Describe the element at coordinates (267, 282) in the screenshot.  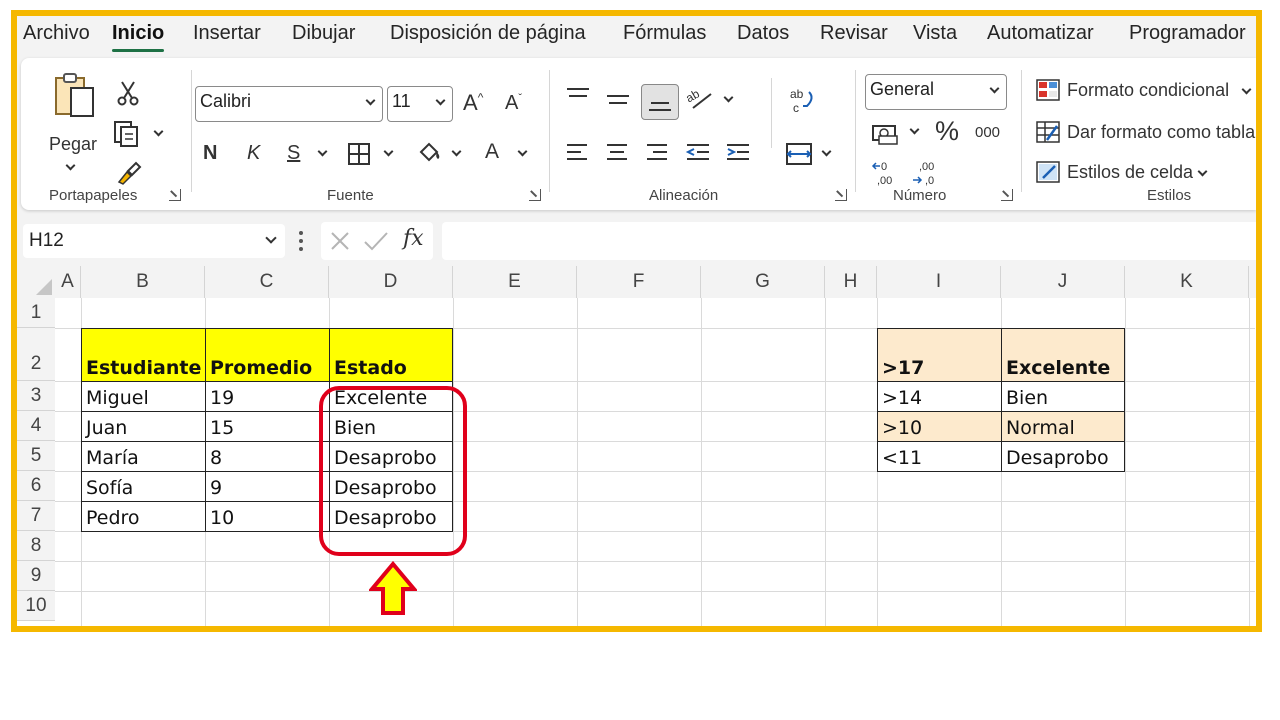
I see `column-header-c: C` at that location.